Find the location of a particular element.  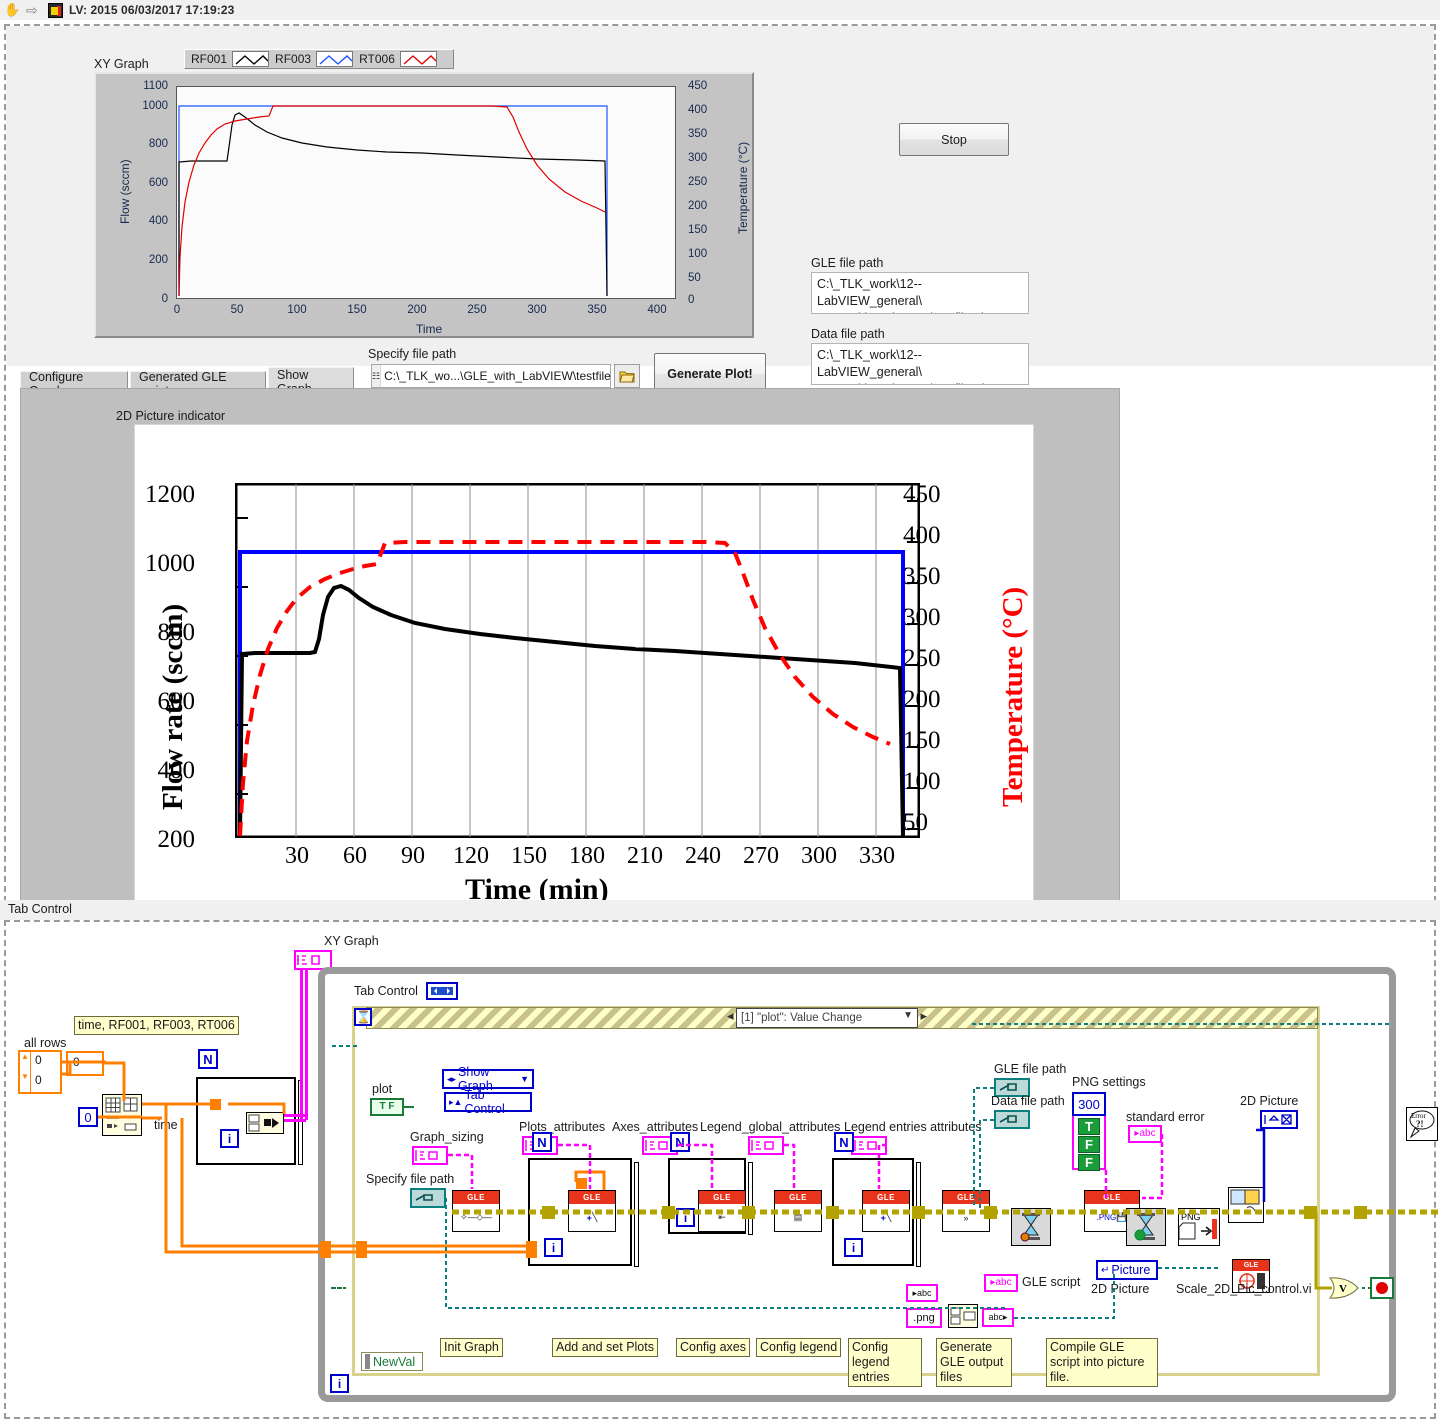

picture-ring-control: ↵ Picture is located at coordinates (1127, 1270).